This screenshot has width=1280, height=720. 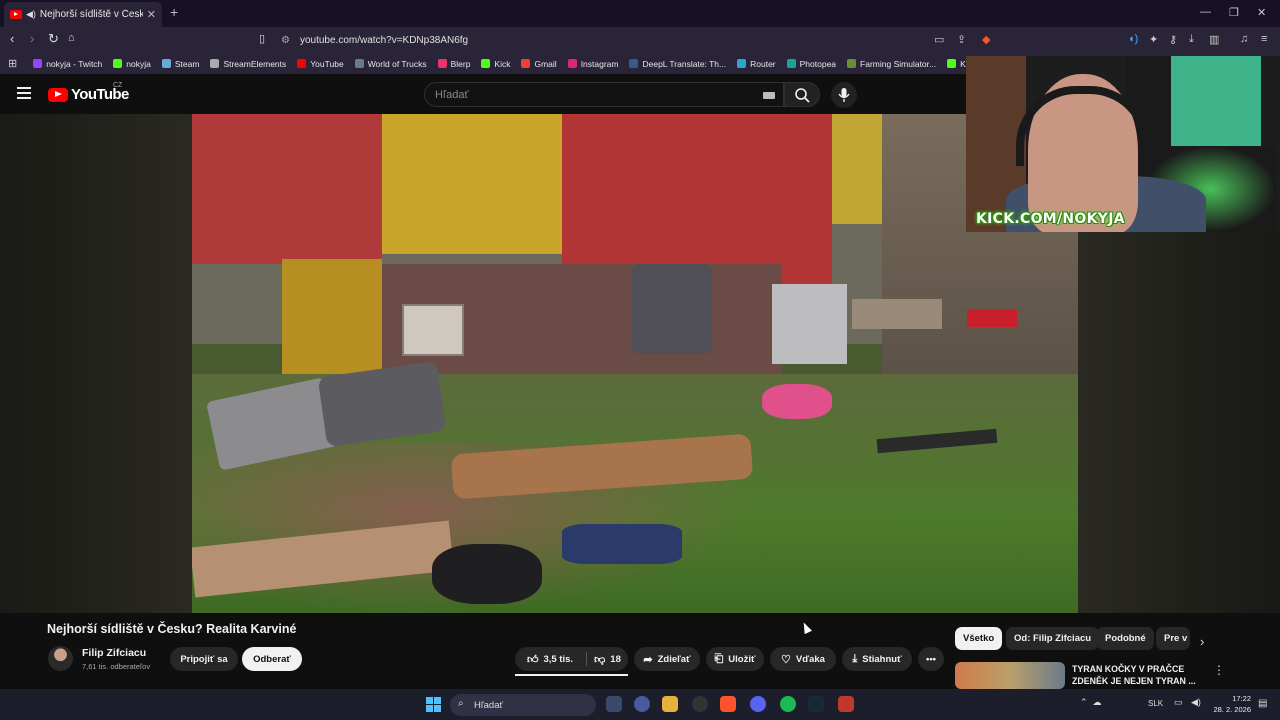 I want to click on url-bar: ⚙ youtube.com/watch?v=KDNp38AN6fg, so click(x=641, y=40).